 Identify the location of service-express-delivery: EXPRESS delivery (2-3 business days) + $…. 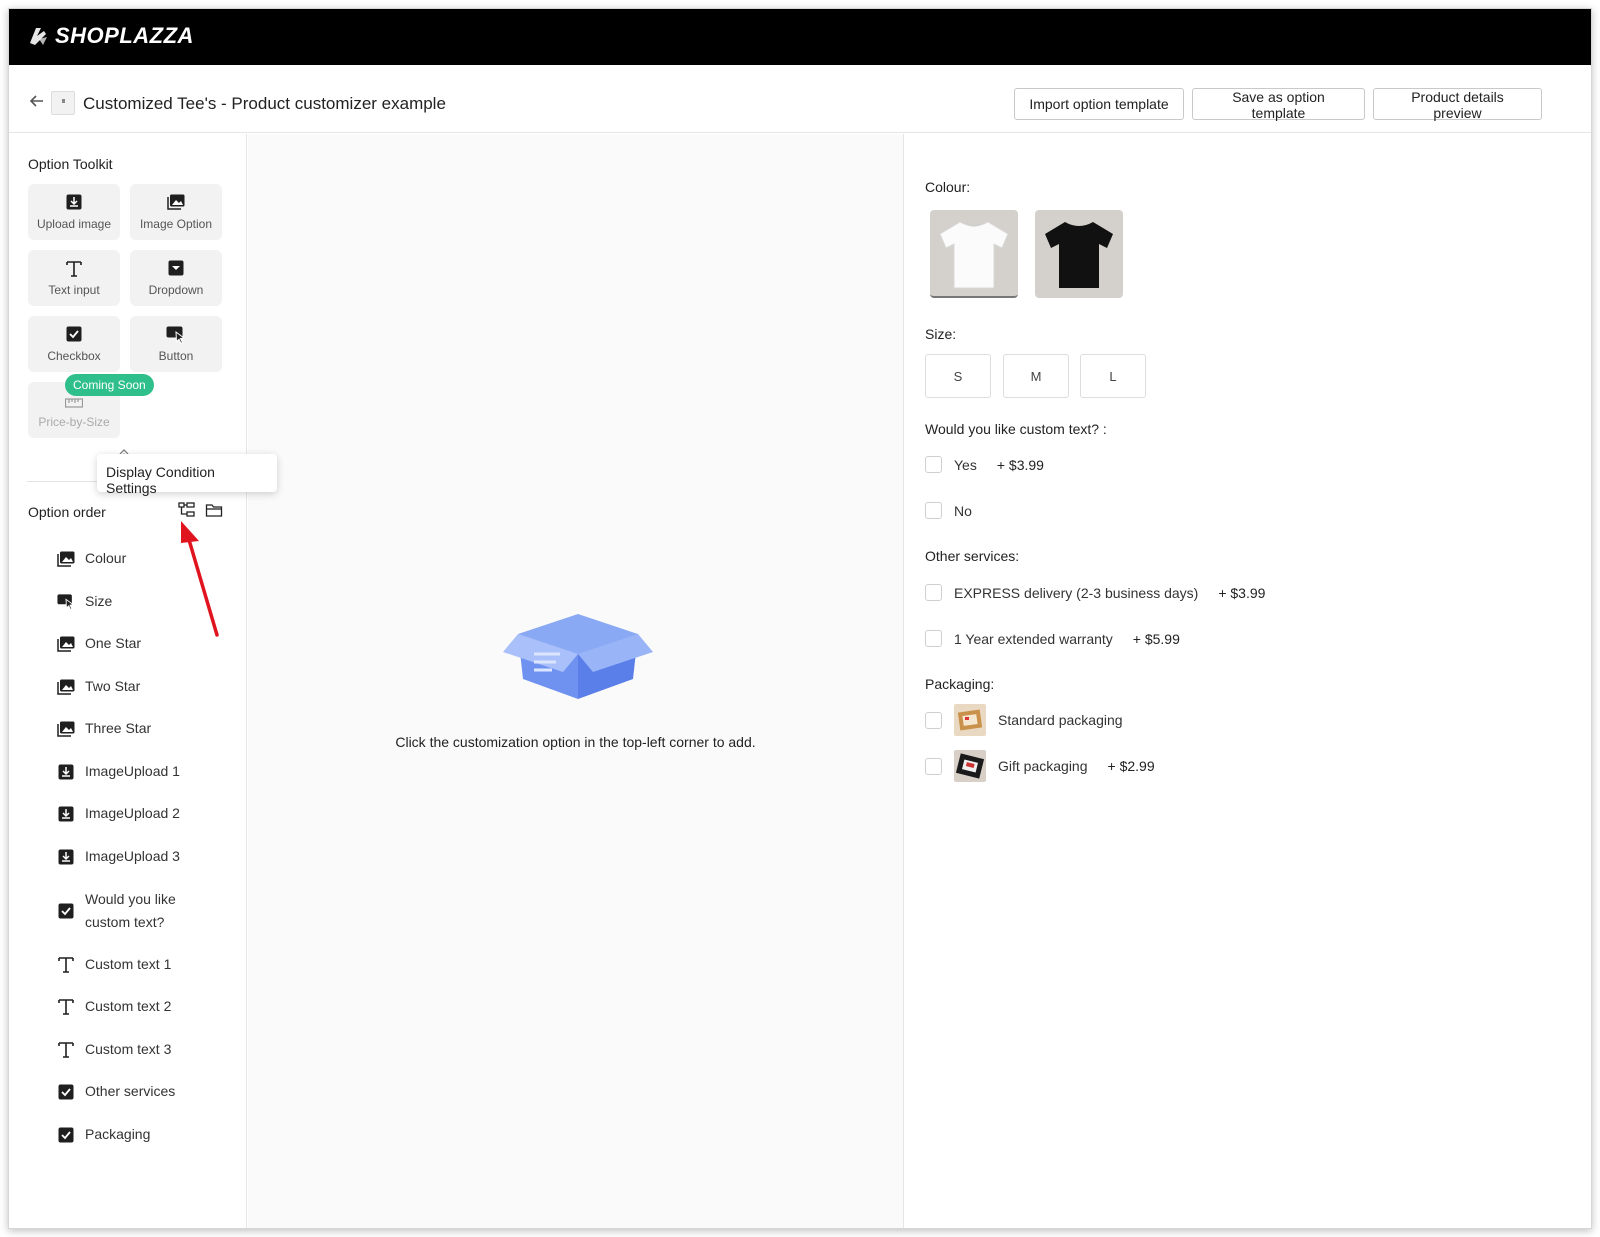
(1095, 592).